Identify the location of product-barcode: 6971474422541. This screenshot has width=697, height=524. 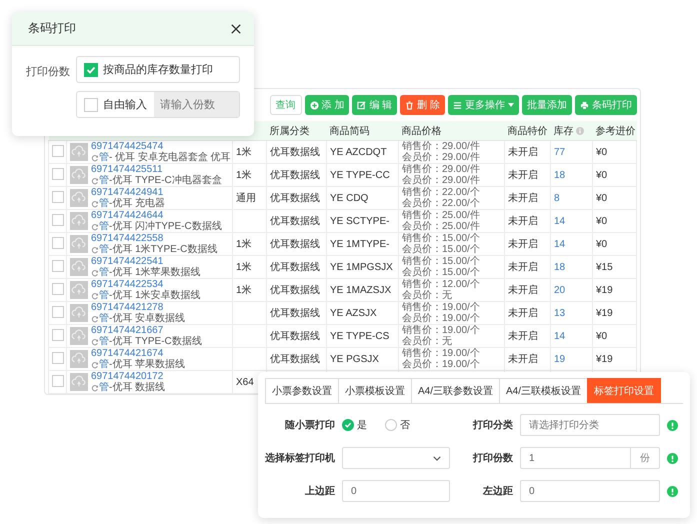
(146, 261).